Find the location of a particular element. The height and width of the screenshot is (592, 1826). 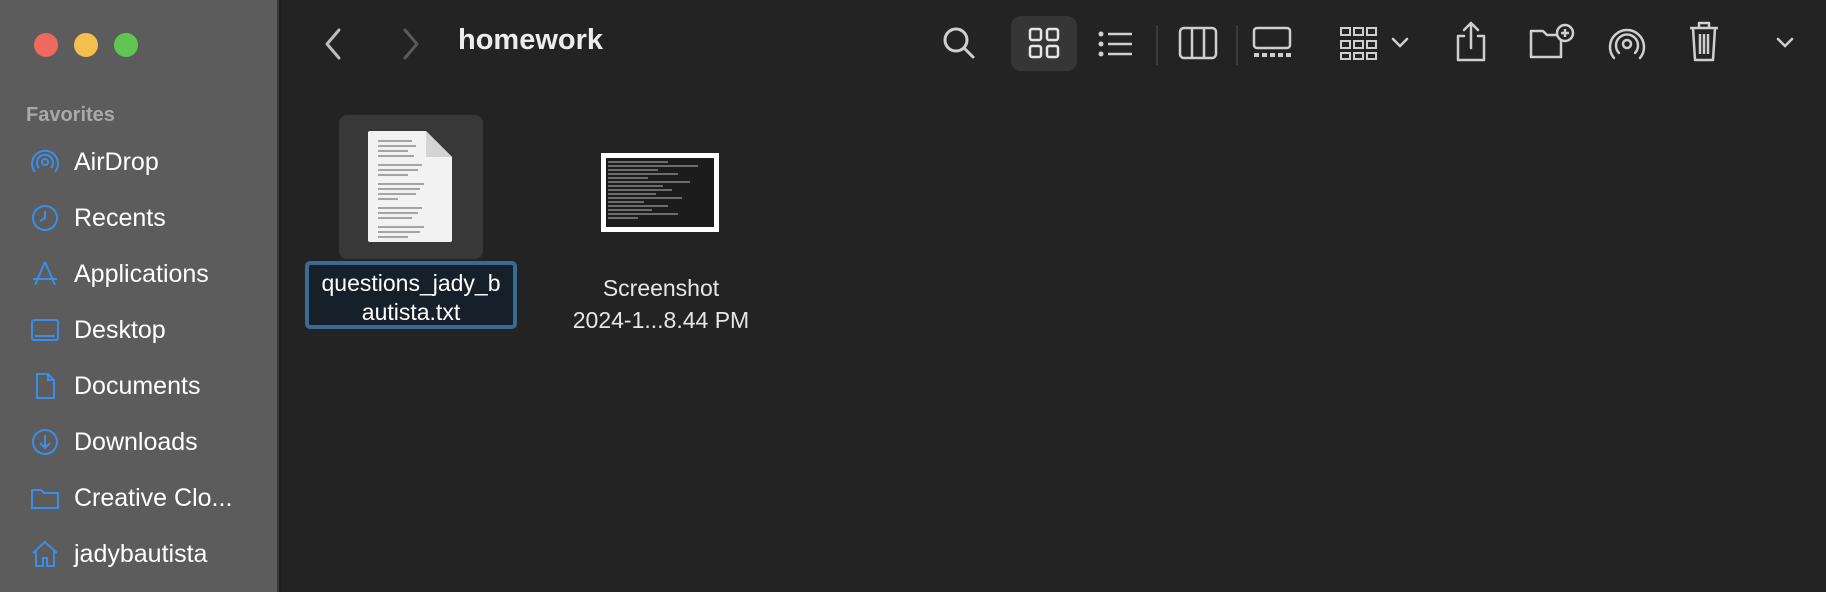

desktop-icon is located at coordinates (45, 330).